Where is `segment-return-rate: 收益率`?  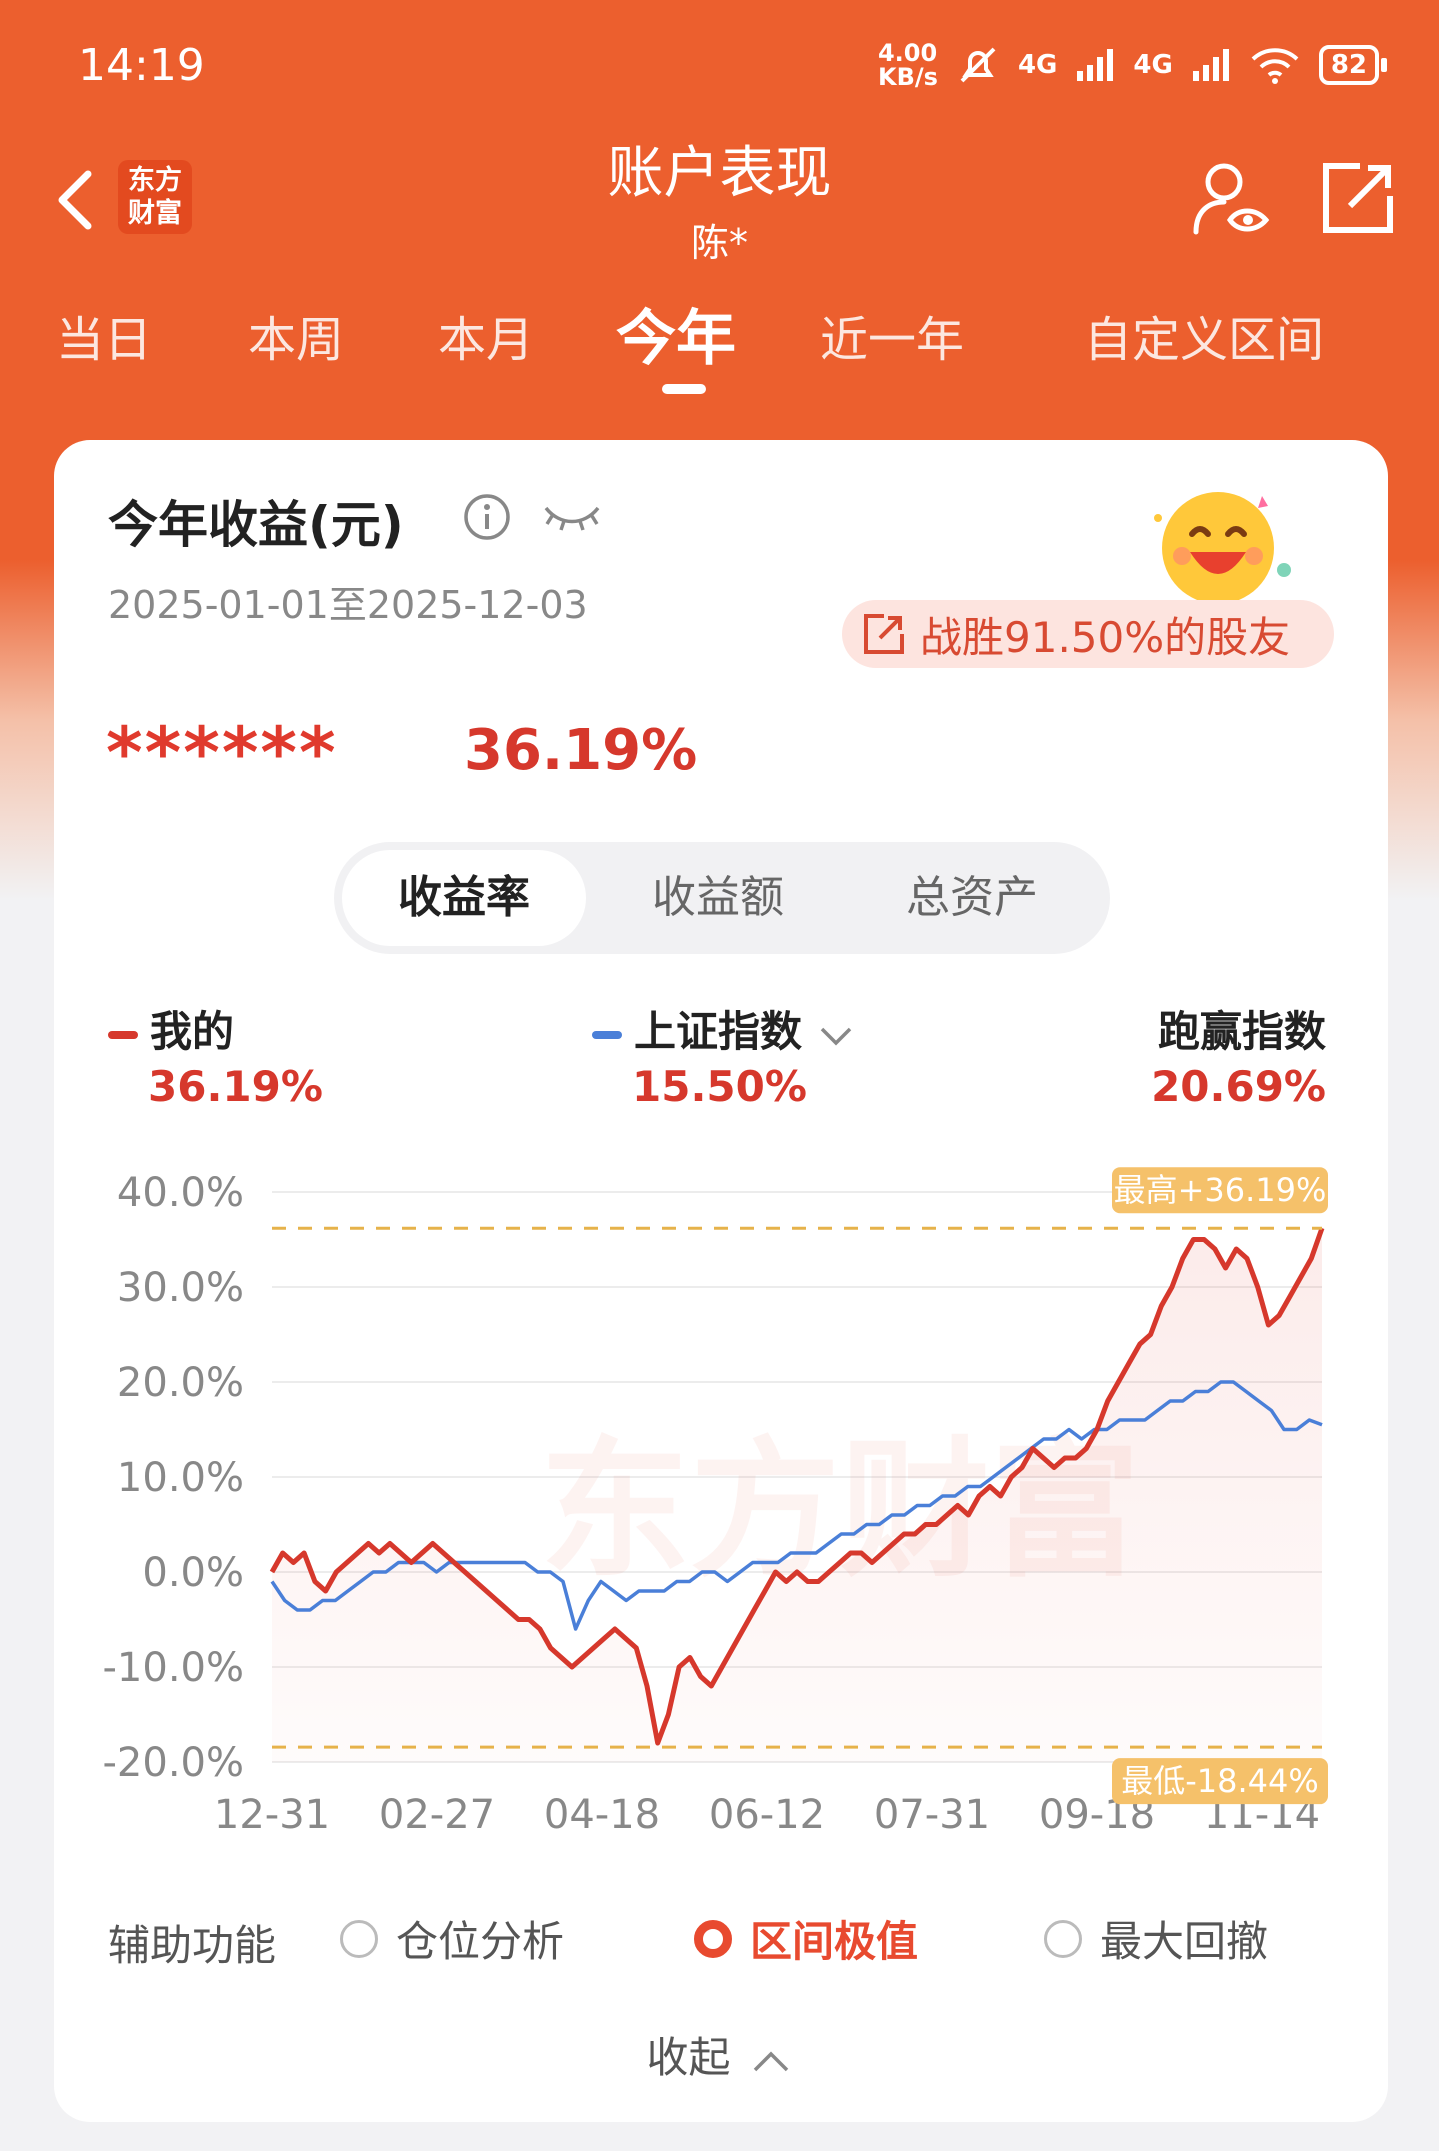
segment-return-rate: 收益率 is located at coordinates (464, 898).